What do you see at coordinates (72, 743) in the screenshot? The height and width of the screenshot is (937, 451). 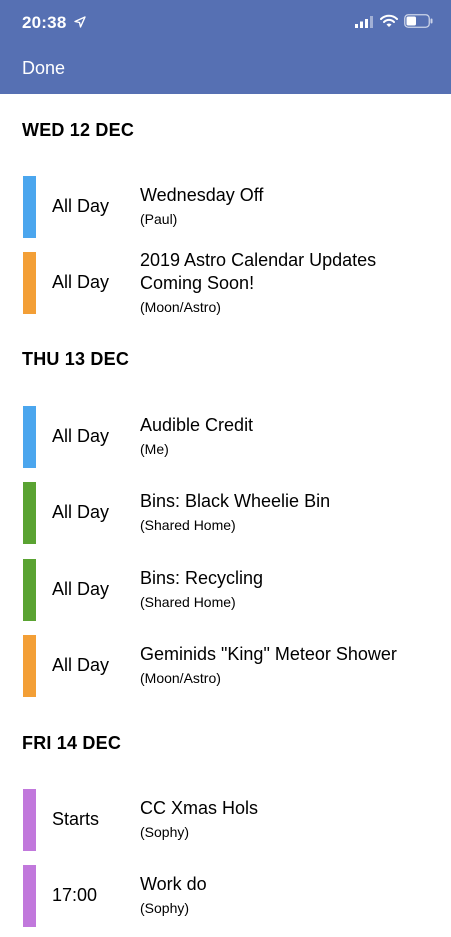 I see `day-header: FRI 14 DEC` at bounding box center [72, 743].